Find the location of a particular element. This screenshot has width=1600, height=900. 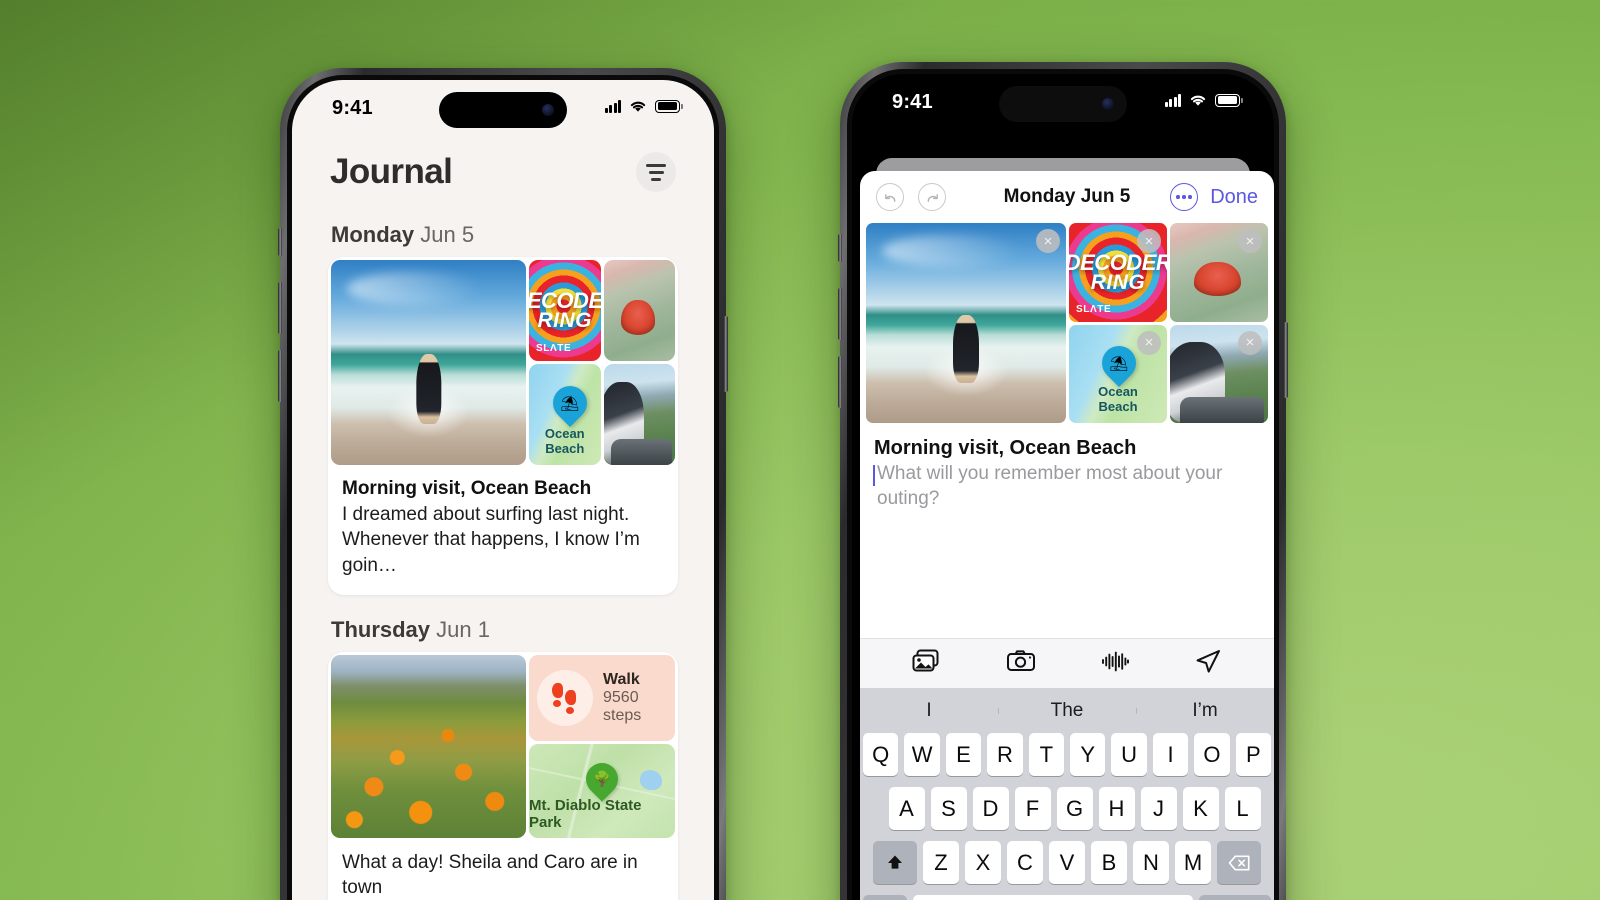

redo-icon is located at coordinates (932, 197).